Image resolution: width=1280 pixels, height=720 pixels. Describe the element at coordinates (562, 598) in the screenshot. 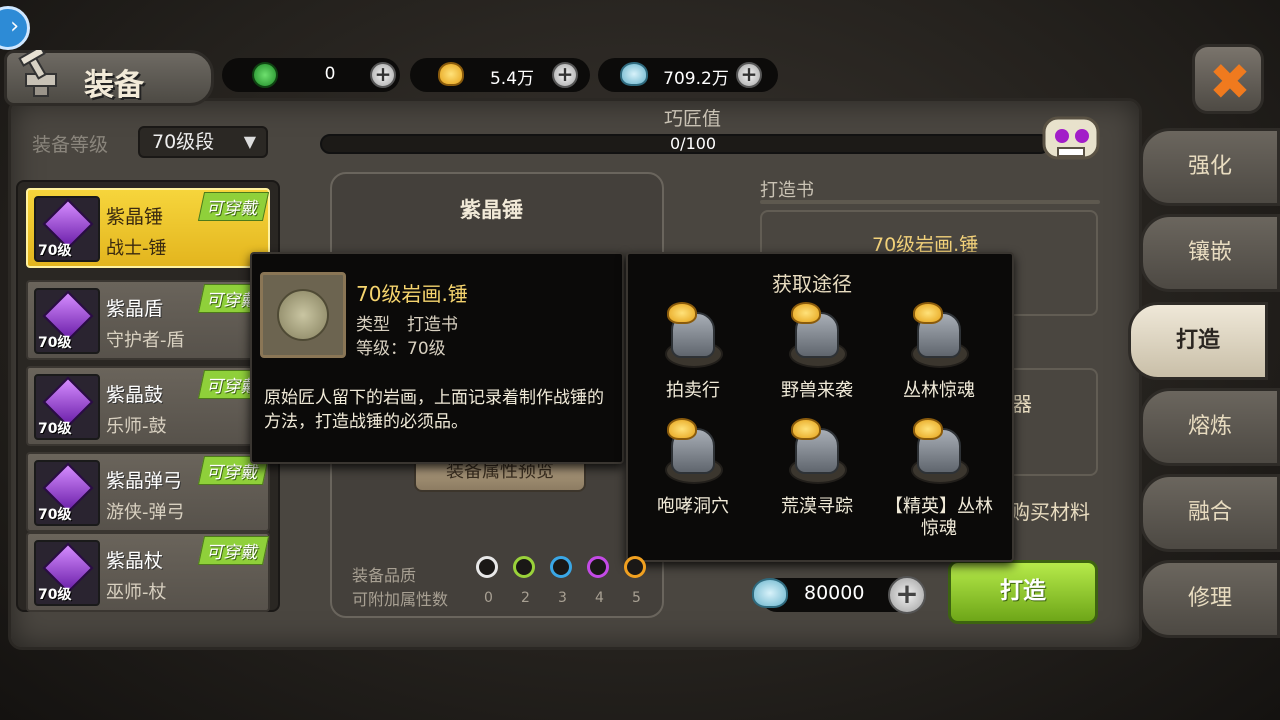

I see `quality-attr-count: 3` at that location.